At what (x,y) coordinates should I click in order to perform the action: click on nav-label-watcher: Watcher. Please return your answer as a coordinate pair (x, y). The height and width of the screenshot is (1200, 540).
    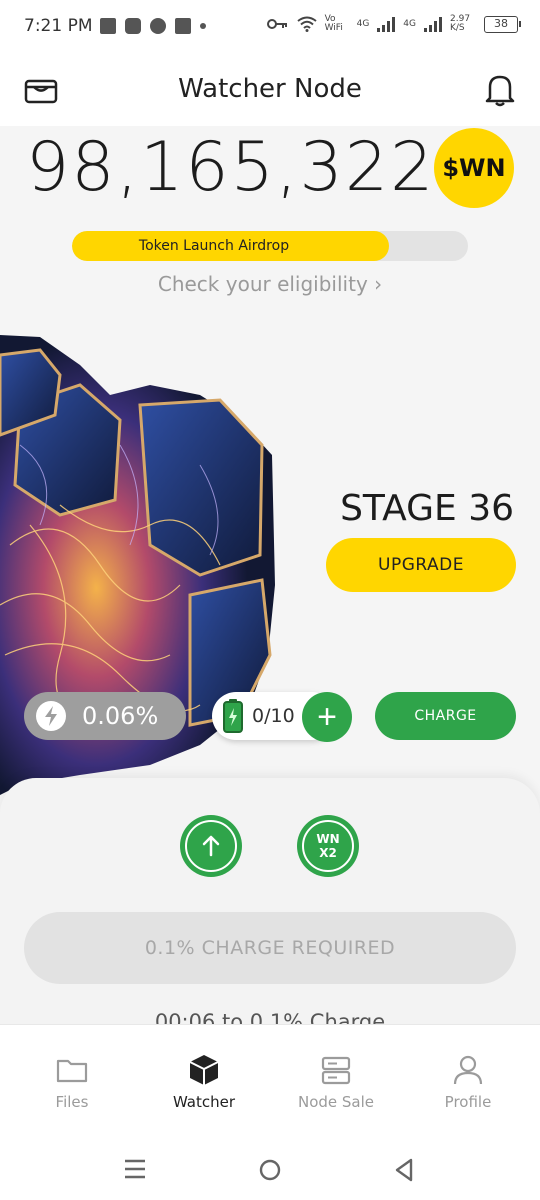
    Looking at the image, I should click on (204, 1102).